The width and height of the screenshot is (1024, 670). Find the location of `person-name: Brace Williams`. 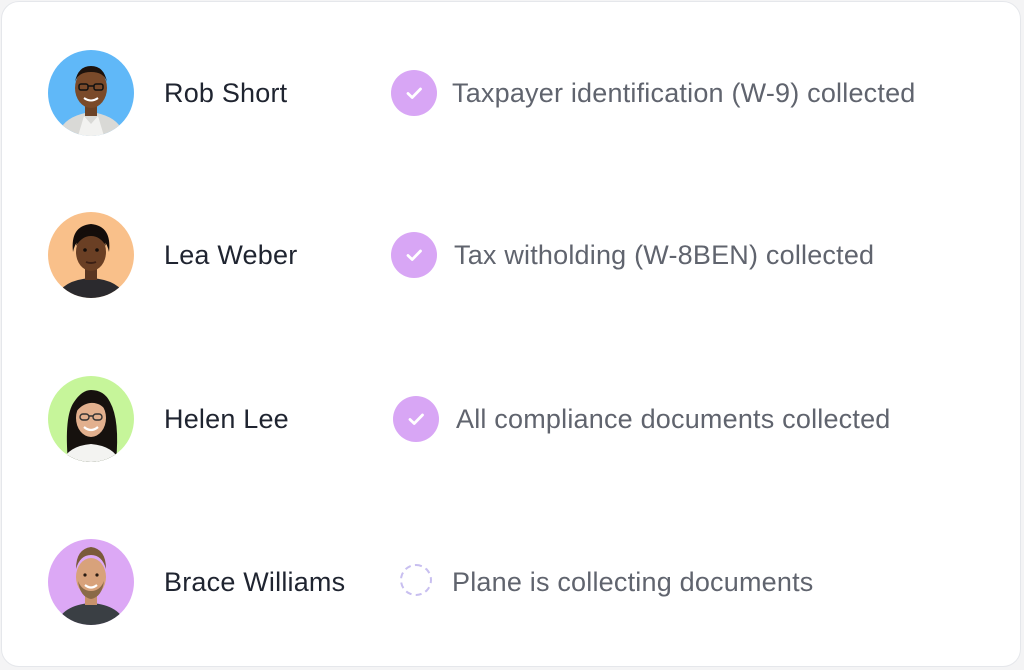

person-name: Brace Williams is located at coordinates (255, 582).